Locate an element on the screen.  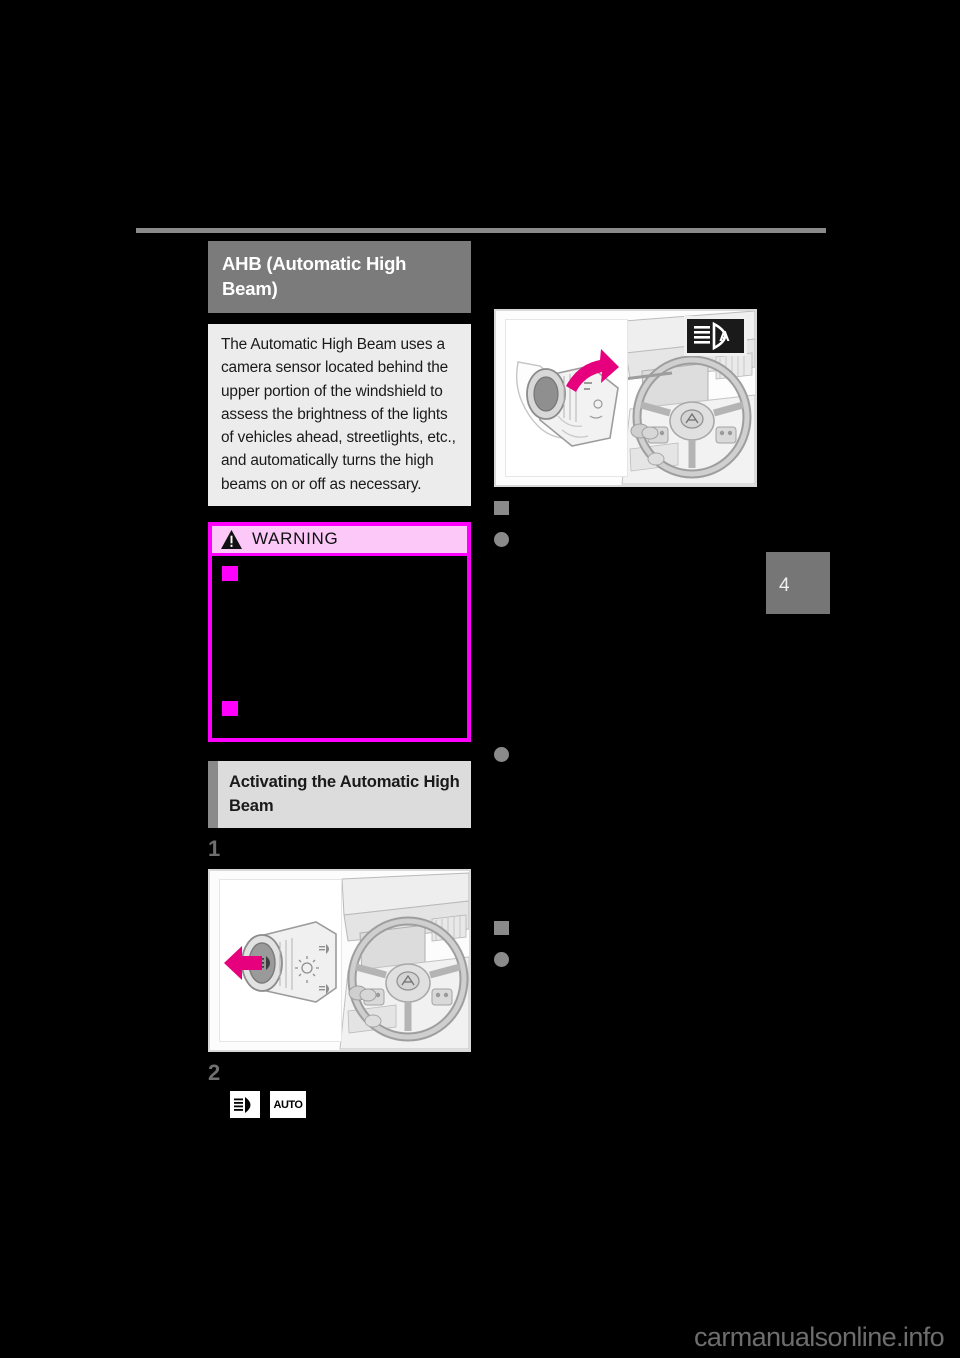
turn-signal-lever-push-illustration: A is located at coordinates (625, 398).